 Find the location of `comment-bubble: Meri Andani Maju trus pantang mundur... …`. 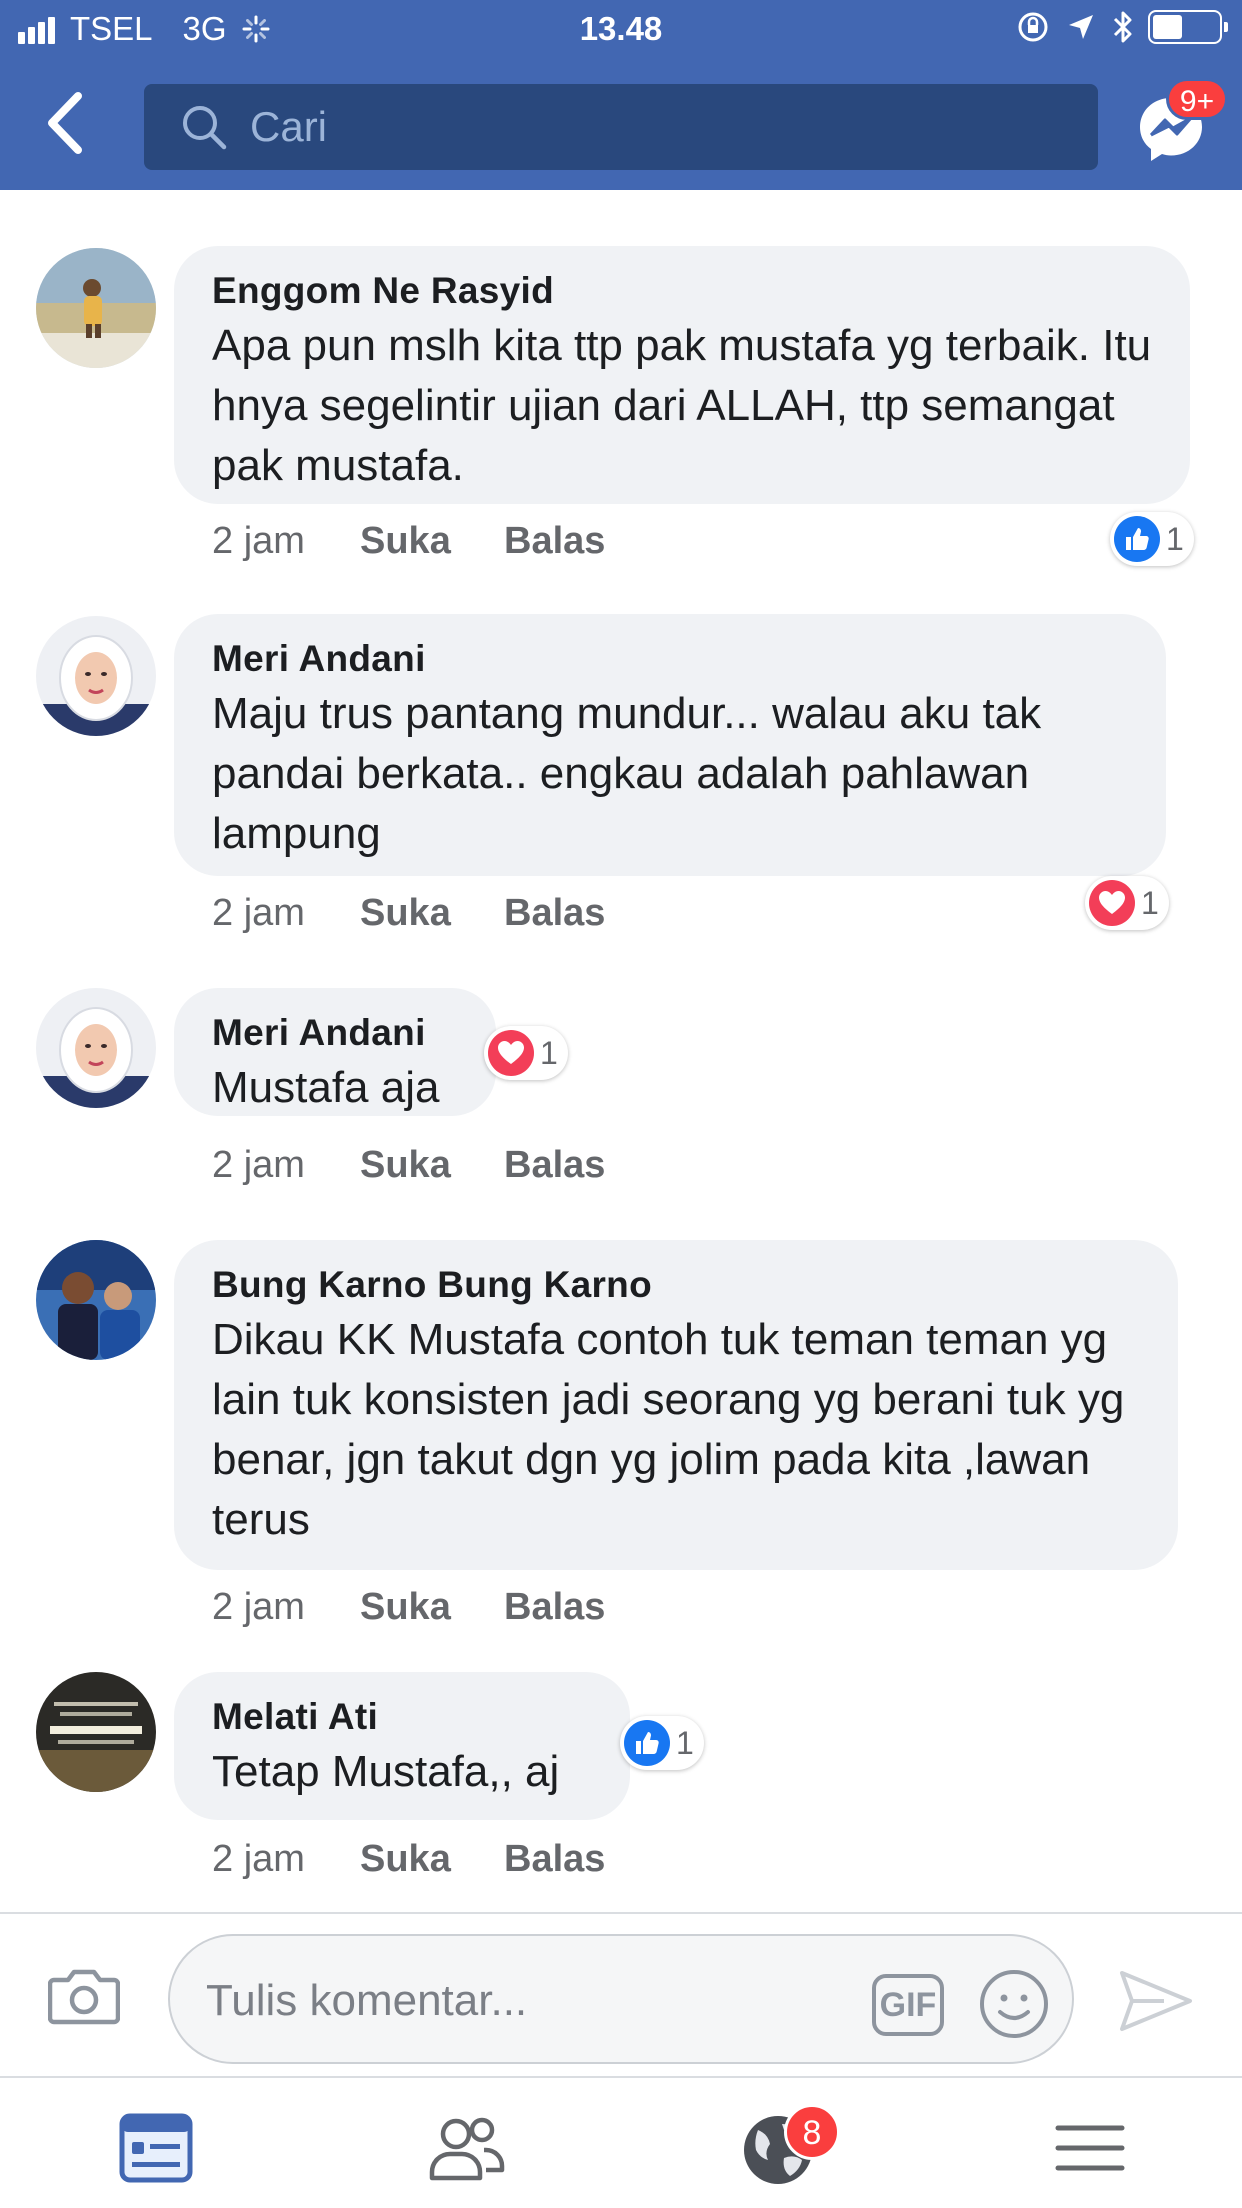

comment-bubble: Meri Andani Maju trus pantang mundur... … is located at coordinates (670, 745).